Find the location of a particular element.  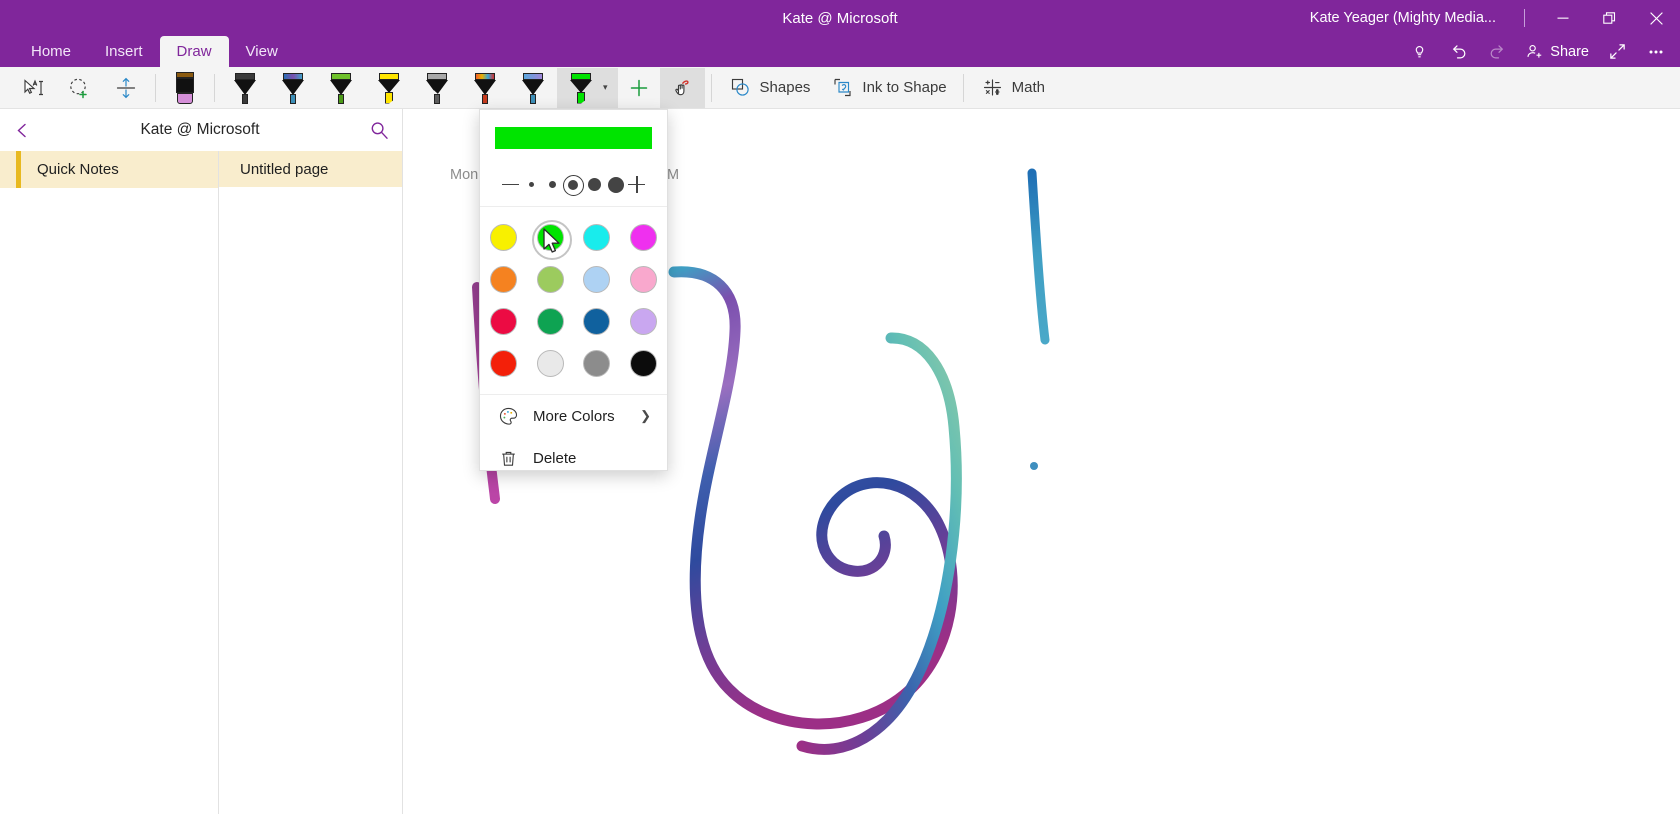

type-select-tool is located at coordinates (33, 88).